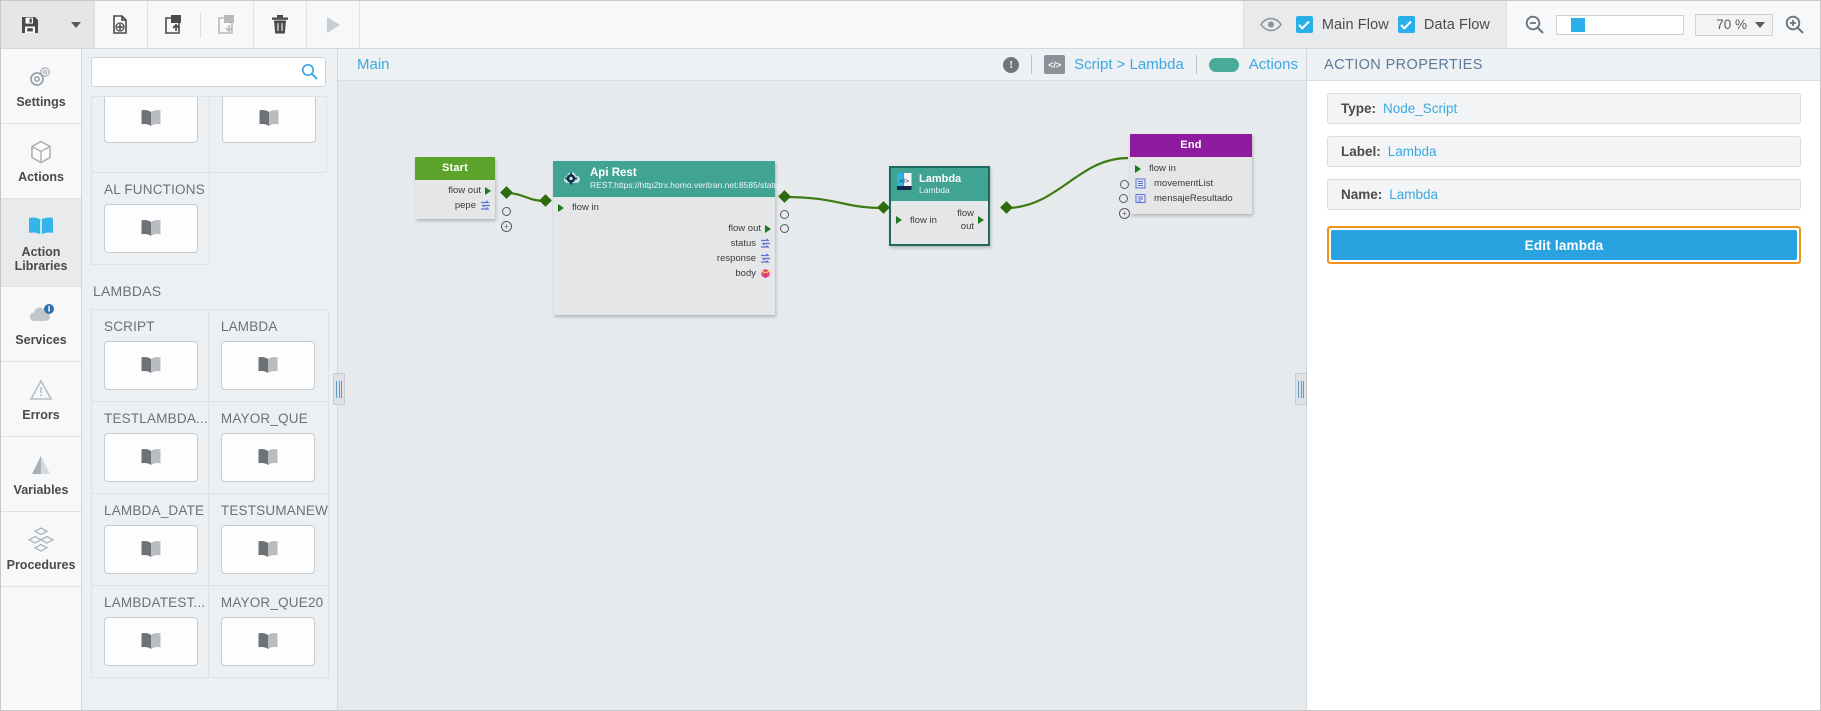 The width and height of the screenshot is (1821, 711). I want to click on library-item: SCRIPT, so click(150, 356).